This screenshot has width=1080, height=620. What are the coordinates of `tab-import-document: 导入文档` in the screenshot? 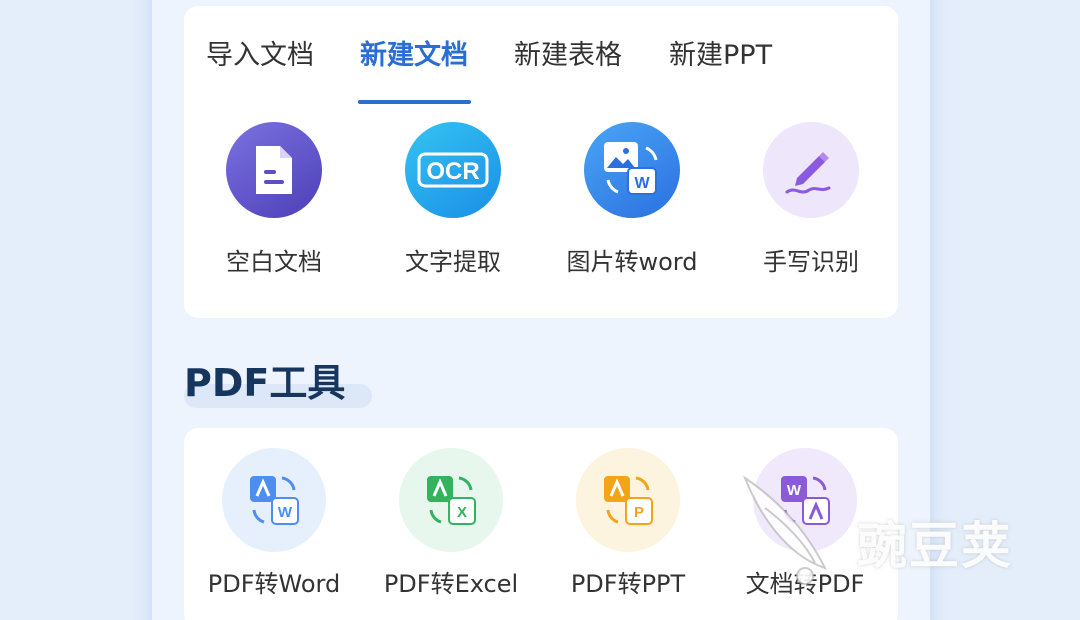 It's located at (260, 56).